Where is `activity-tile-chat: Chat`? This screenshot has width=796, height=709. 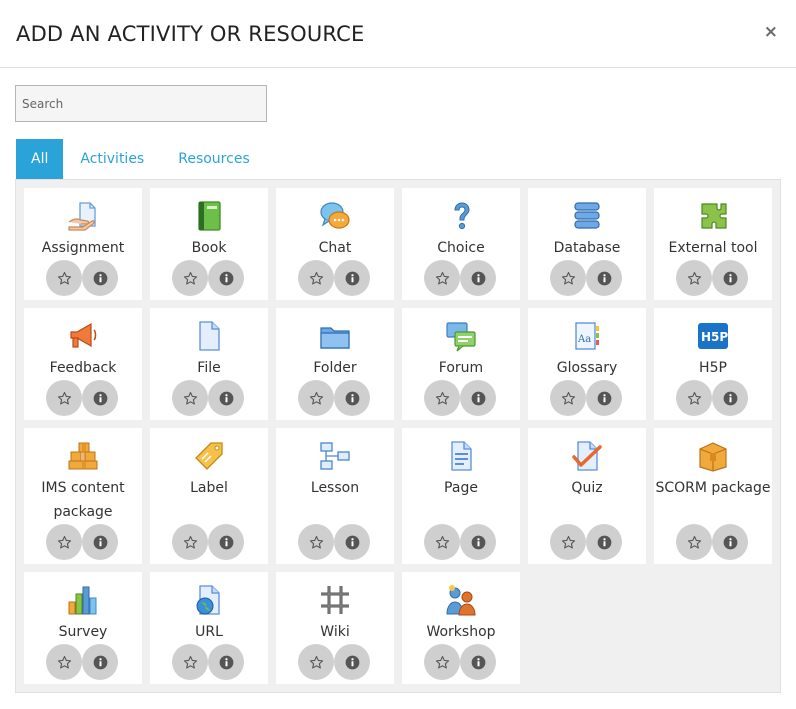
activity-tile-chat: Chat is located at coordinates (335, 244).